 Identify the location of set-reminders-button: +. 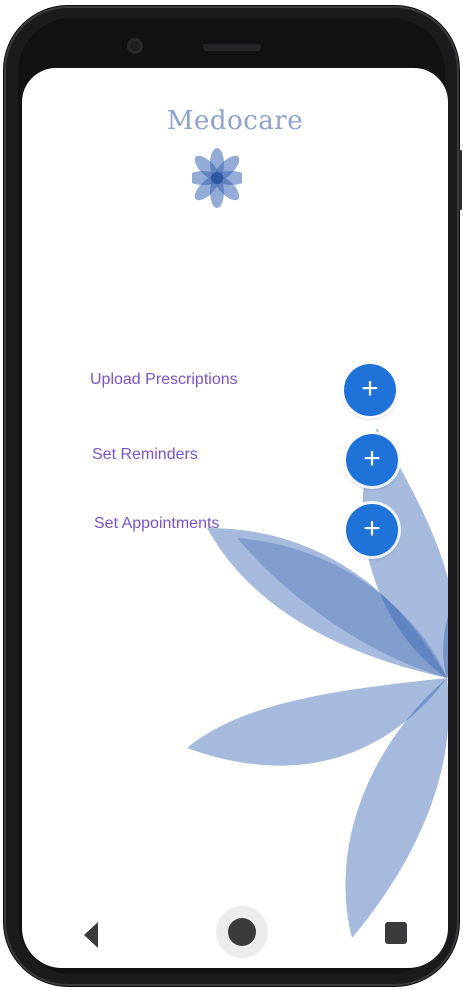
(372, 460).